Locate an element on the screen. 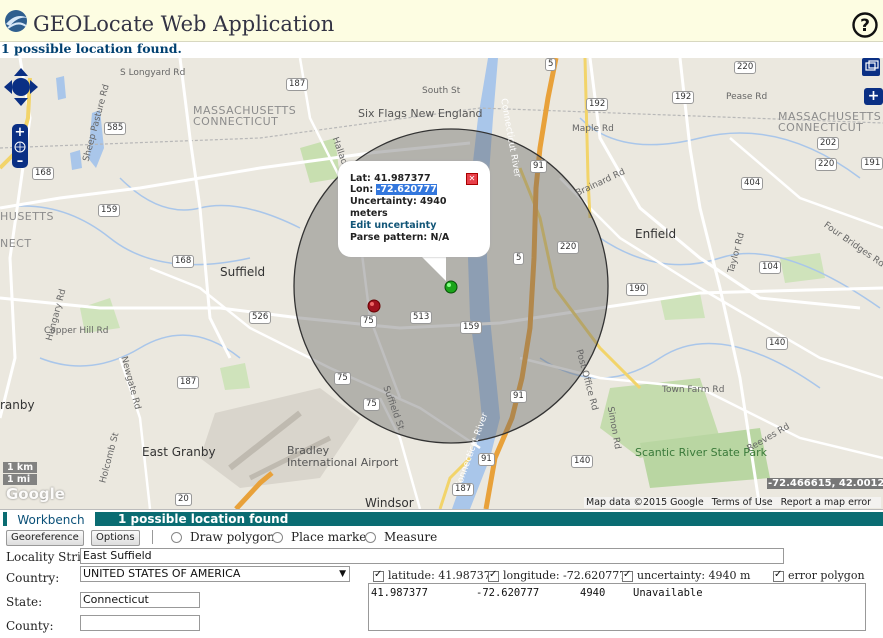 The width and height of the screenshot is (883, 638). draw-polygon-radio: Draw polygon is located at coordinates (223, 537).